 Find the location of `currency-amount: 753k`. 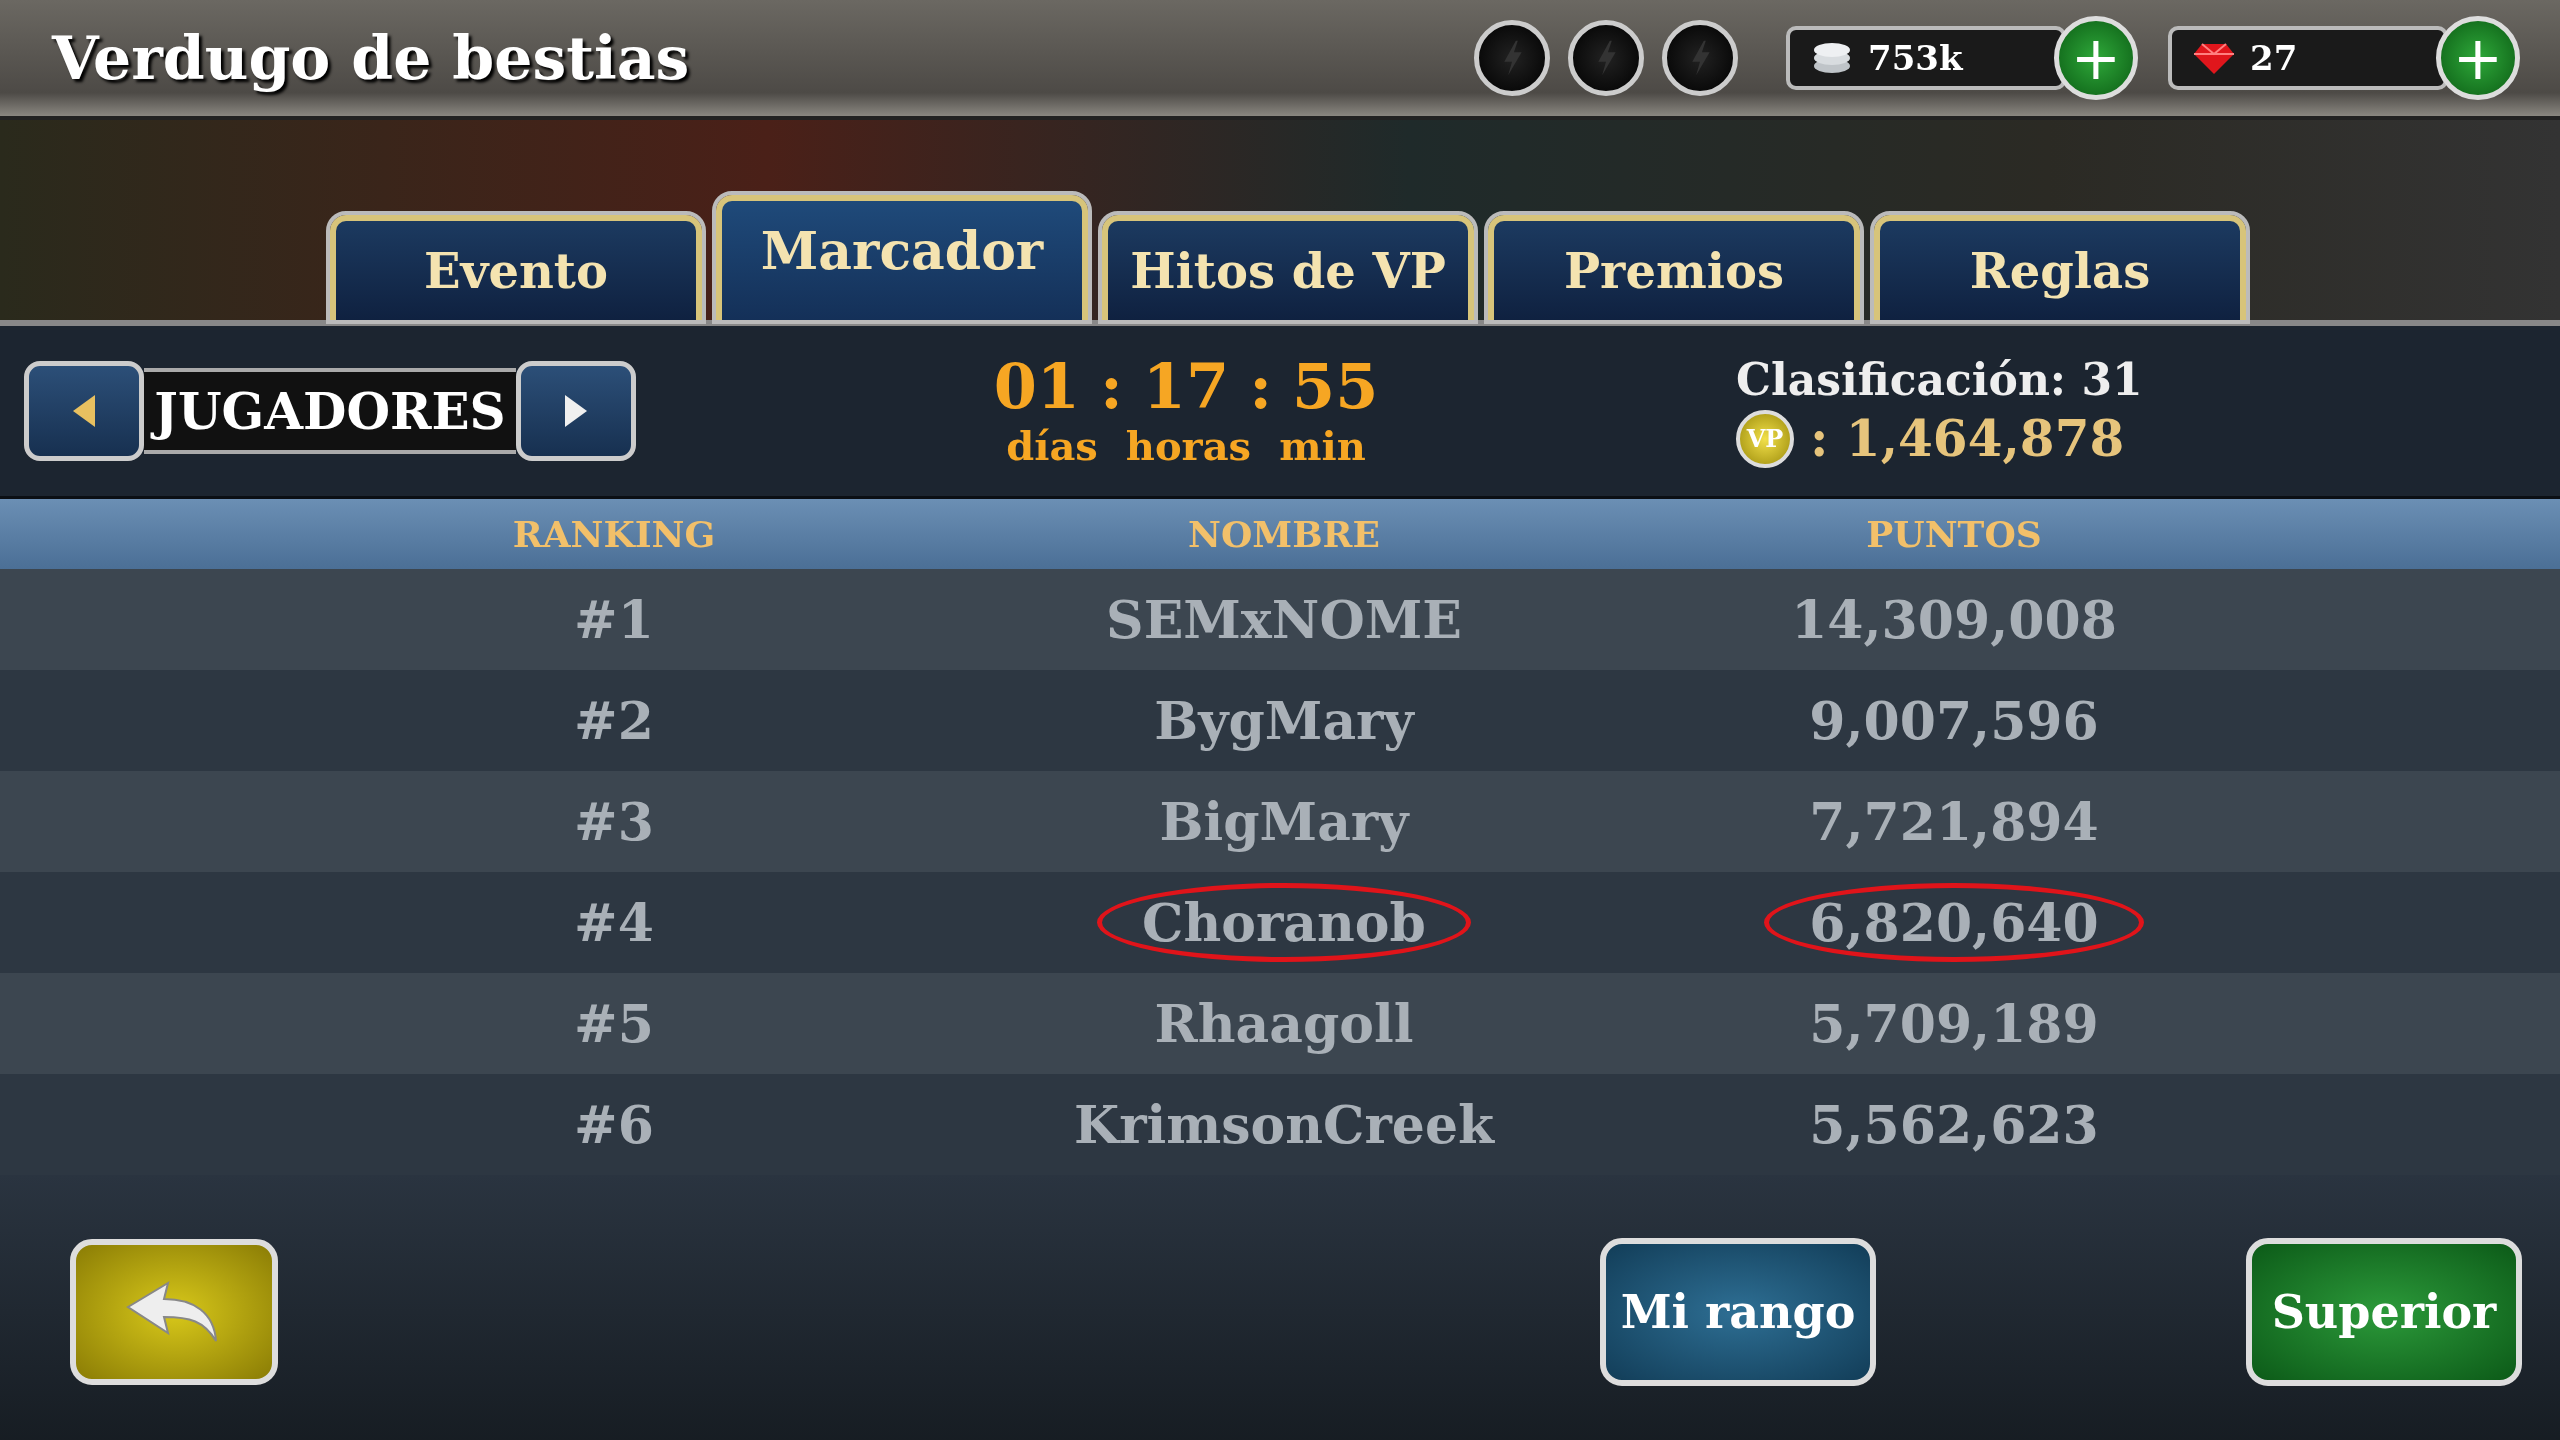

currency-amount: 753k is located at coordinates (1915, 58).